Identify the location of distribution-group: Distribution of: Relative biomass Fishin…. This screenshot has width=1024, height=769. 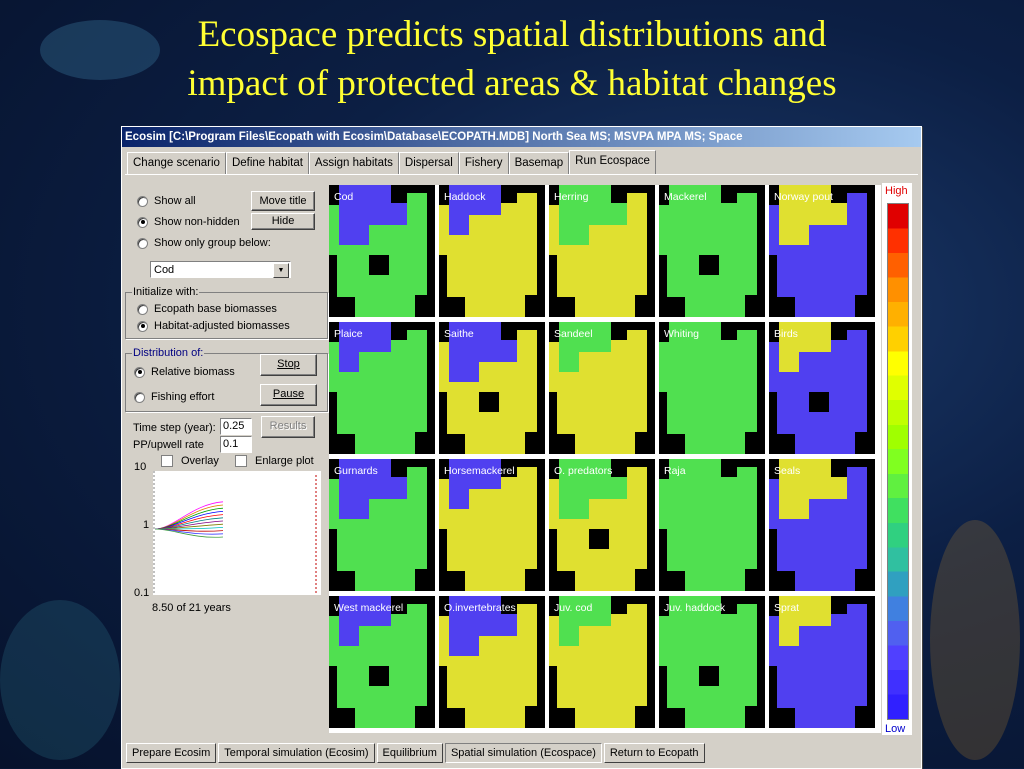
(226, 379).